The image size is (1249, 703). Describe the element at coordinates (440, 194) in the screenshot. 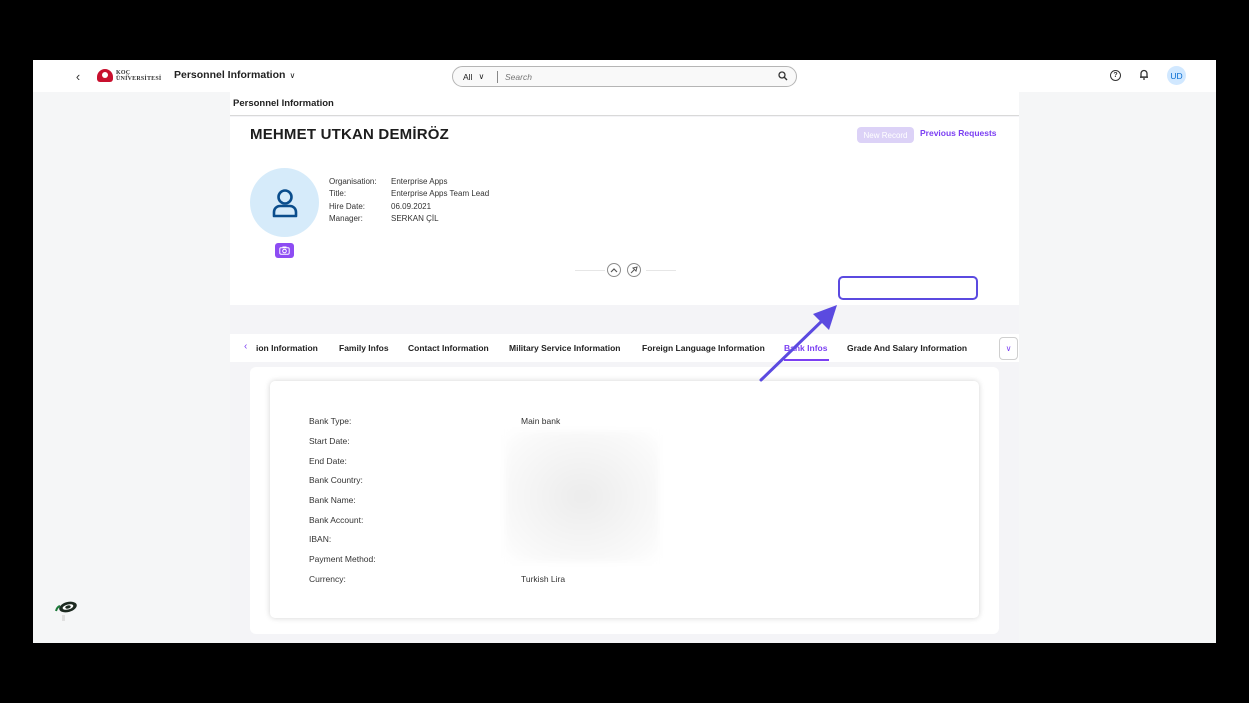

I see `attr-value: Enterprise Apps Team Lead` at that location.